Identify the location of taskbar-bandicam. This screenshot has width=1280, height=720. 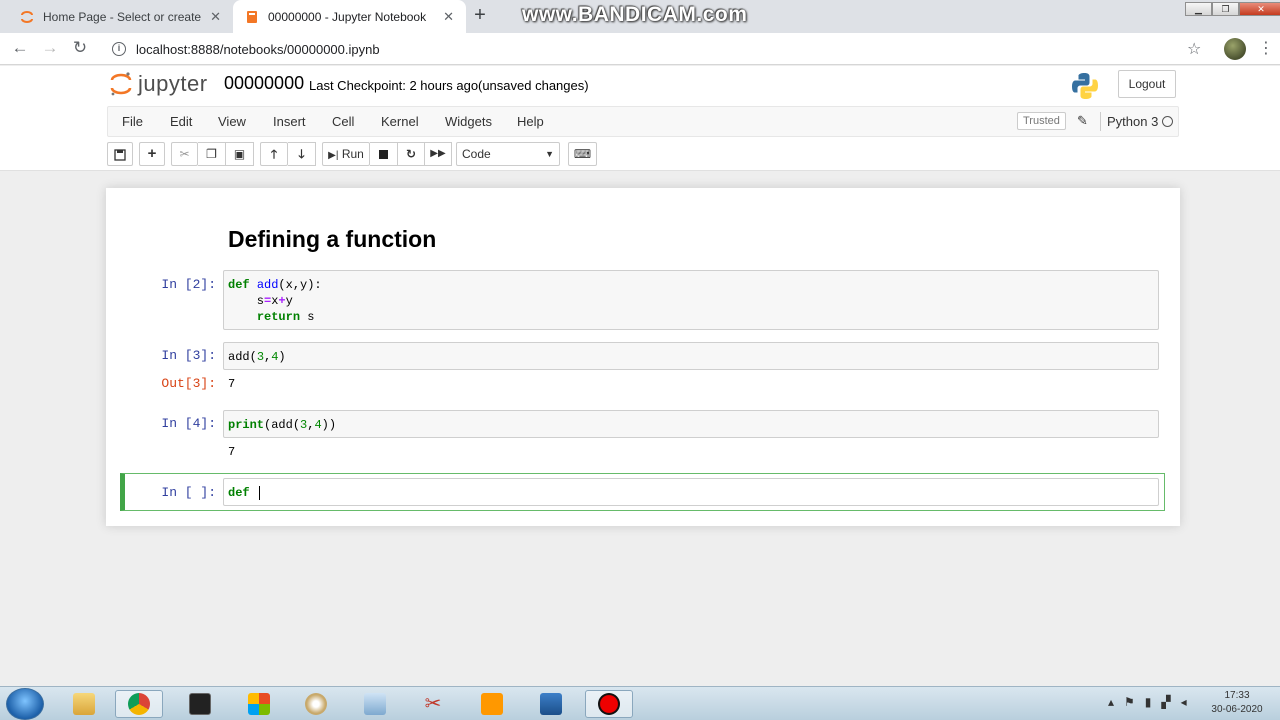
(609, 704).